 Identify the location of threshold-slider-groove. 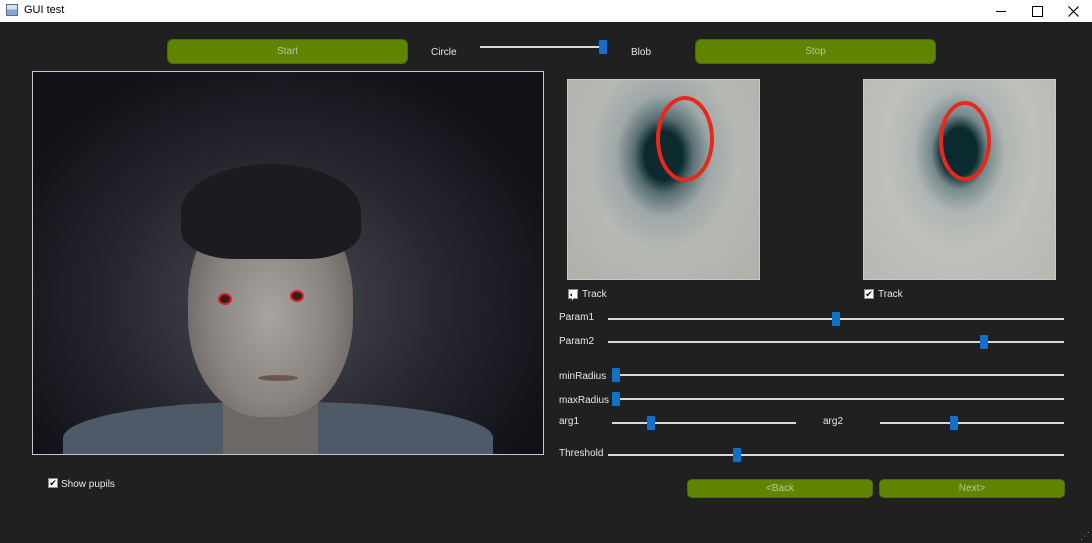
(836, 455).